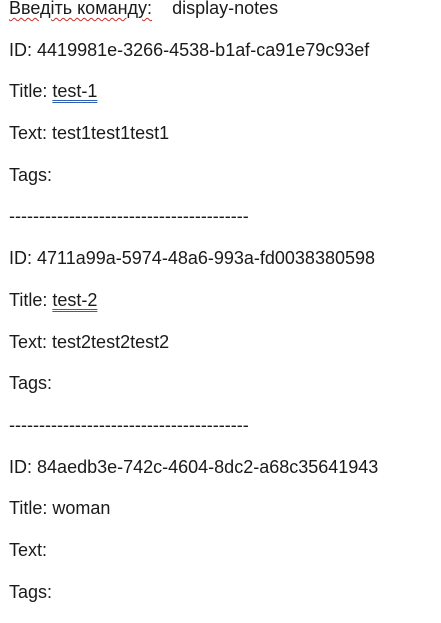  I want to click on note-text-line: Text:, so click(225, 550).